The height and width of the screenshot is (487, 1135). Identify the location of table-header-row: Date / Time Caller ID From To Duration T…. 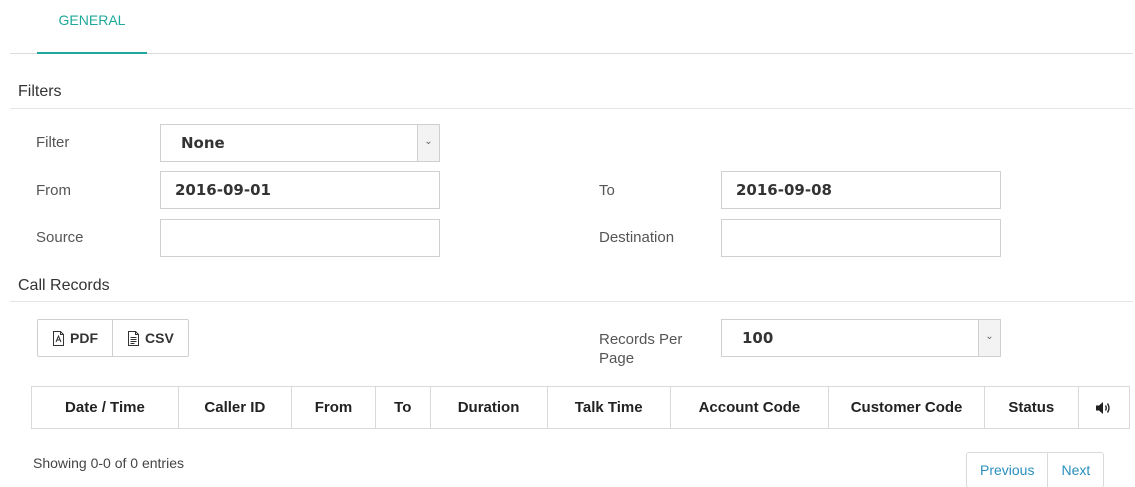
(581, 407).